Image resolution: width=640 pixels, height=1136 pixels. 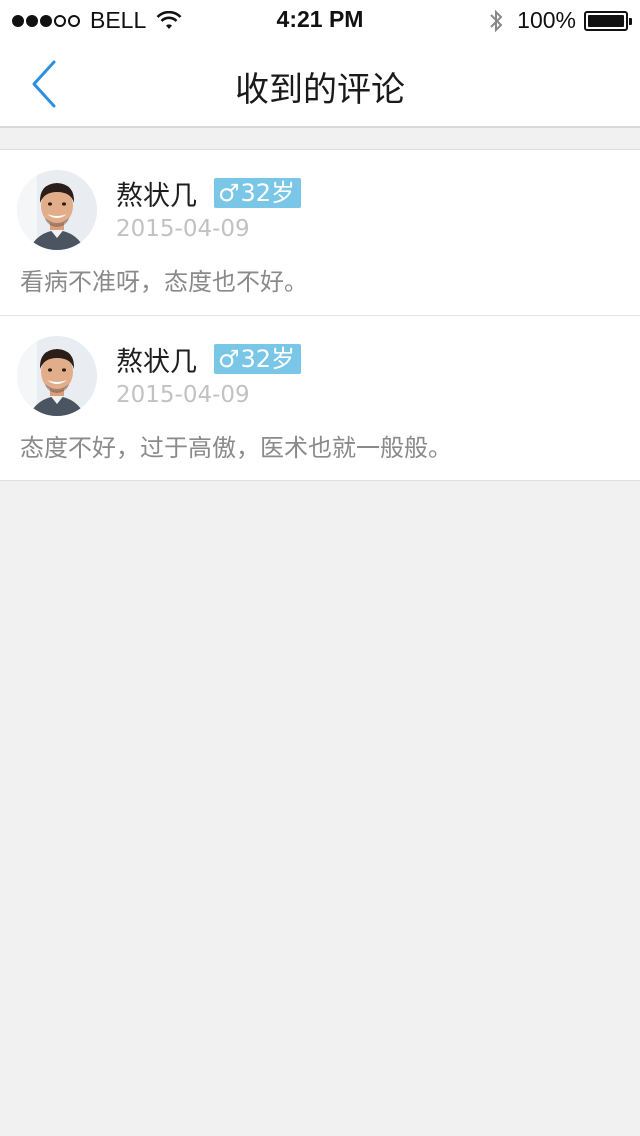 I want to click on battery-icon, so click(x=608, y=20).